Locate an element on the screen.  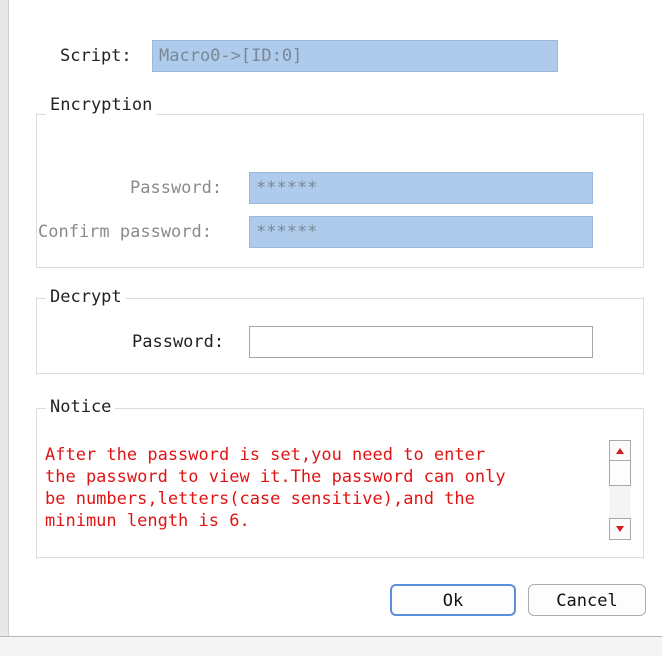
scroll-up-button is located at coordinates (620, 451).